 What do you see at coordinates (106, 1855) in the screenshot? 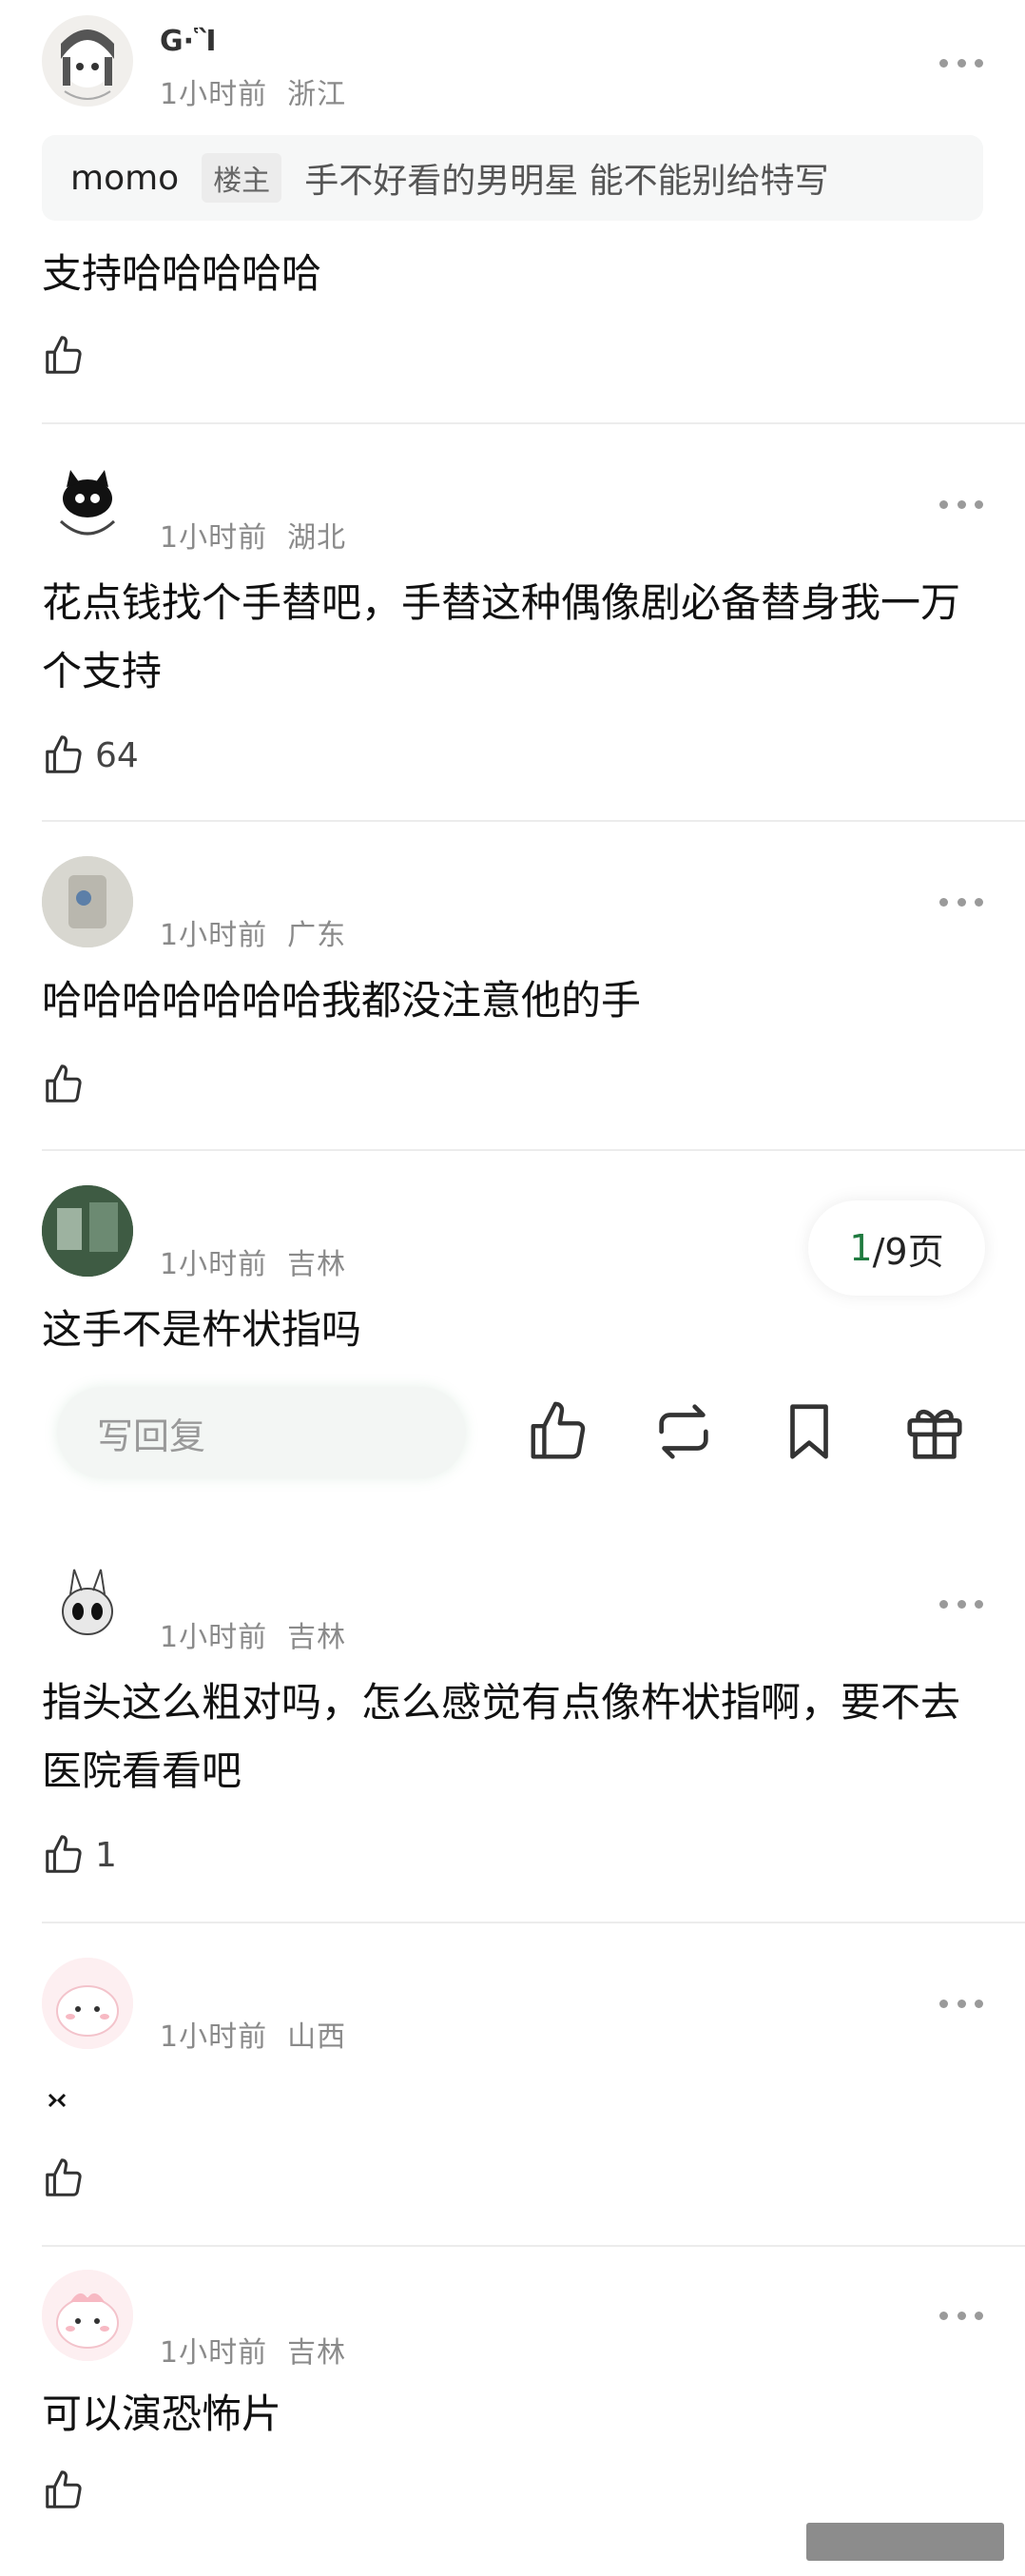
I see `like-count: 1` at bounding box center [106, 1855].